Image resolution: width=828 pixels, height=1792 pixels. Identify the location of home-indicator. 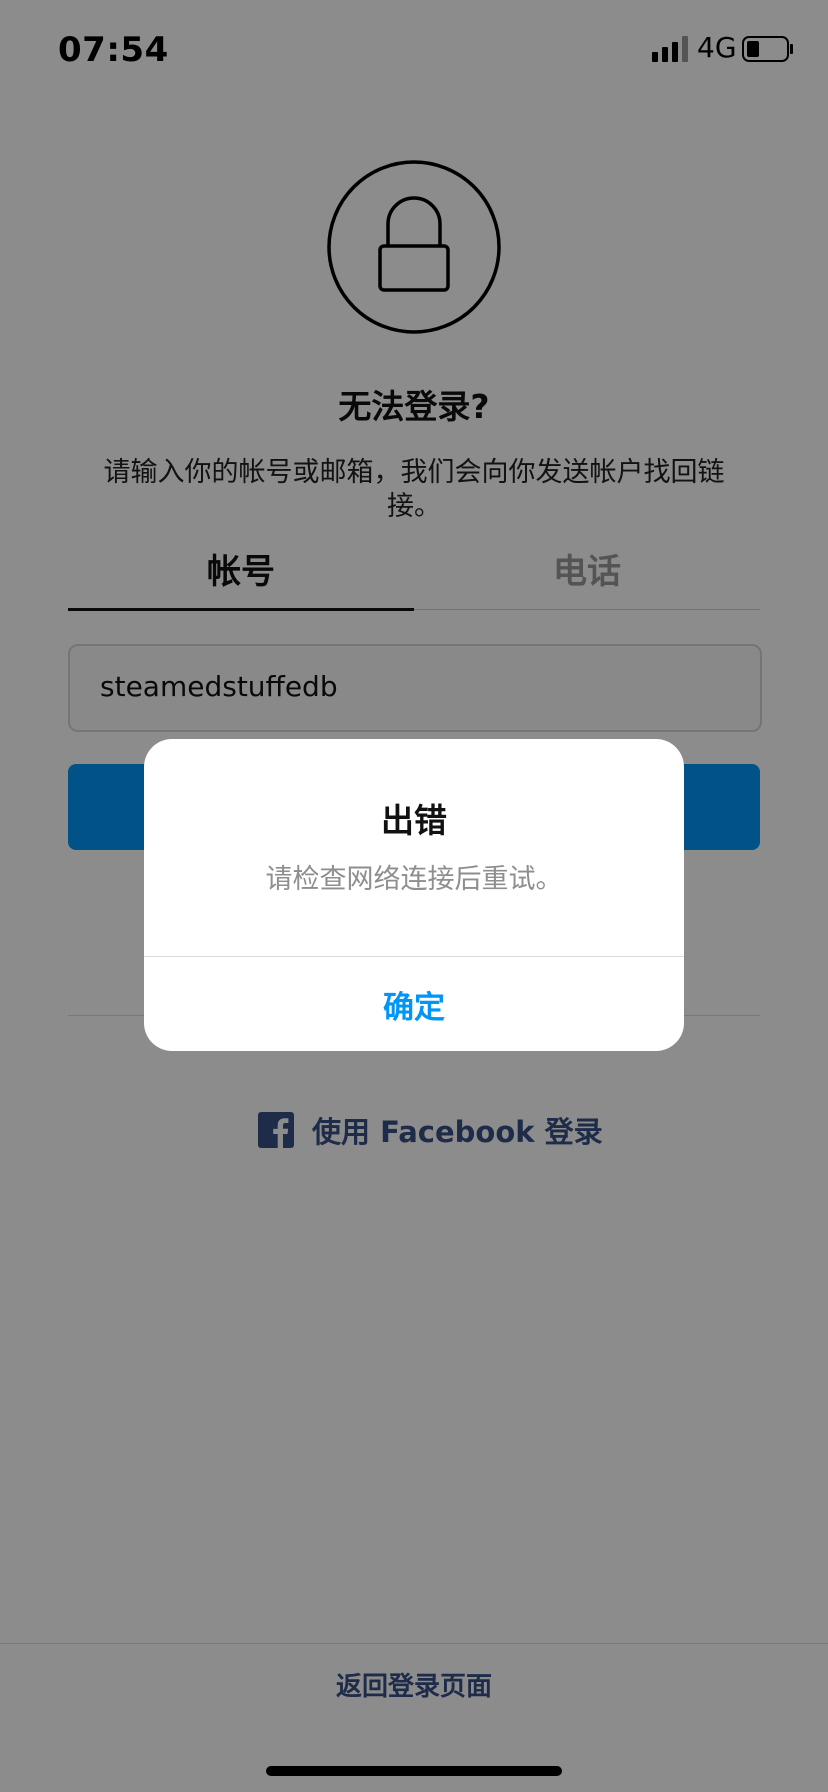
(414, 1771).